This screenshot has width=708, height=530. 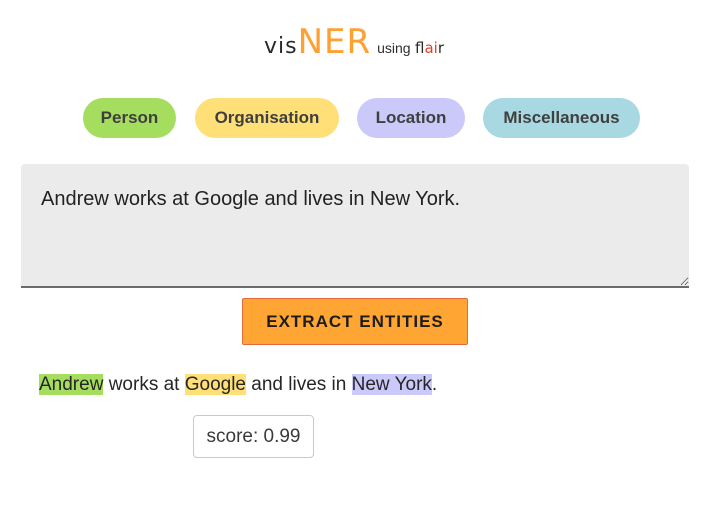 What do you see at coordinates (411, 118) in the screenshot?
I see `legend-location-pill: Location` at bounding box center [411, 118].